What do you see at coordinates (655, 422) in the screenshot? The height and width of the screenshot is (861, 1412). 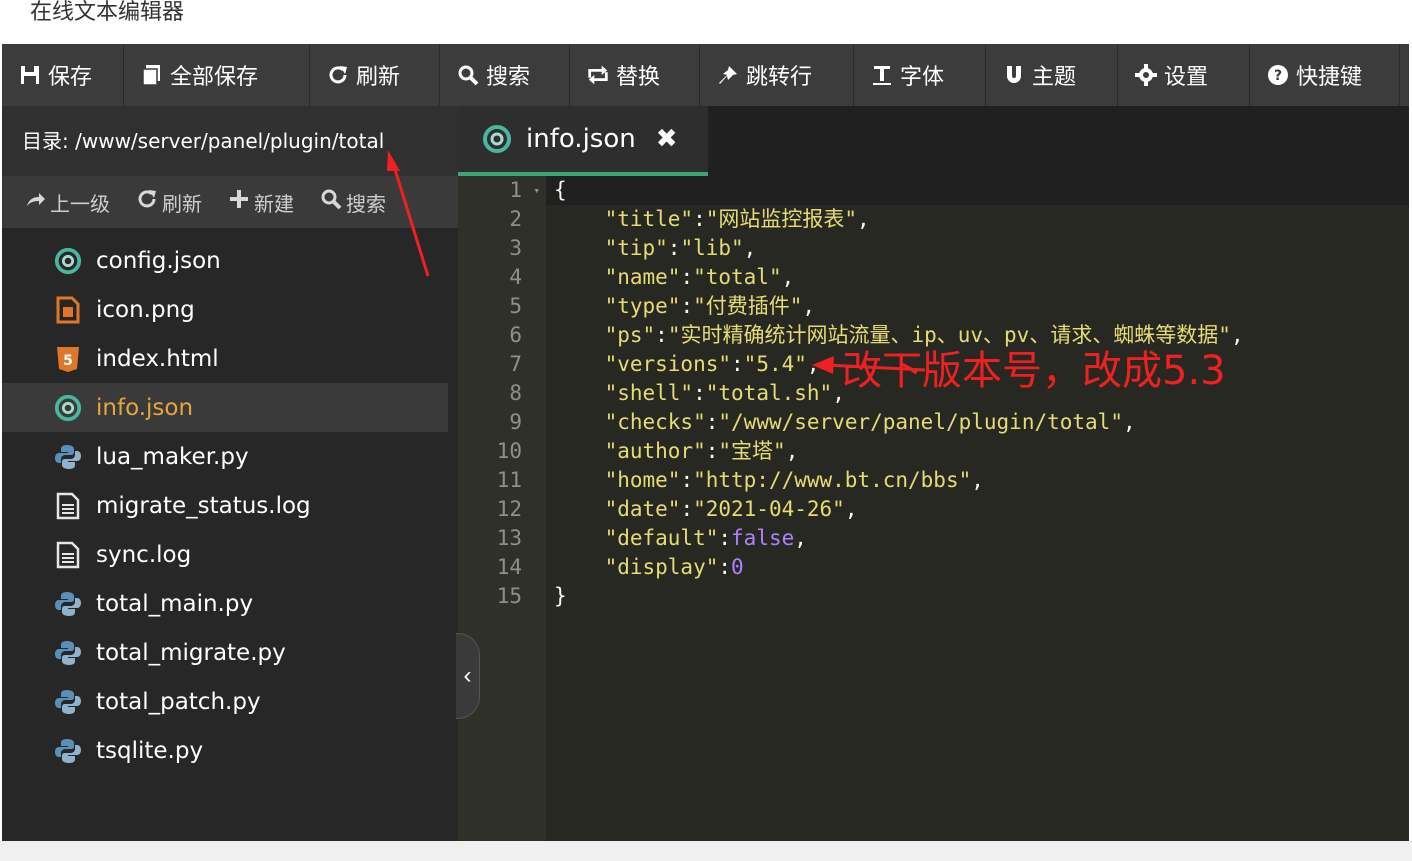 I see `code-token: "checks"` at bounding box center [655, 422].